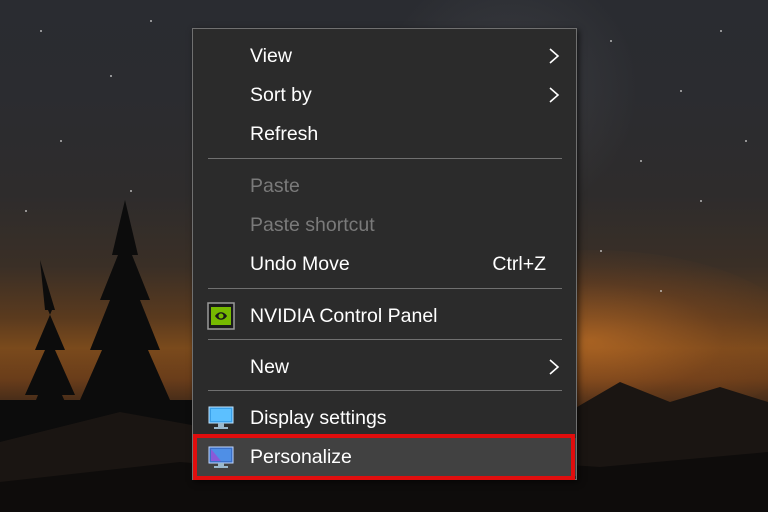  Describe the element at coordinates (384, 56) in the screenshot. I see `menu-item-view: View` at that location.